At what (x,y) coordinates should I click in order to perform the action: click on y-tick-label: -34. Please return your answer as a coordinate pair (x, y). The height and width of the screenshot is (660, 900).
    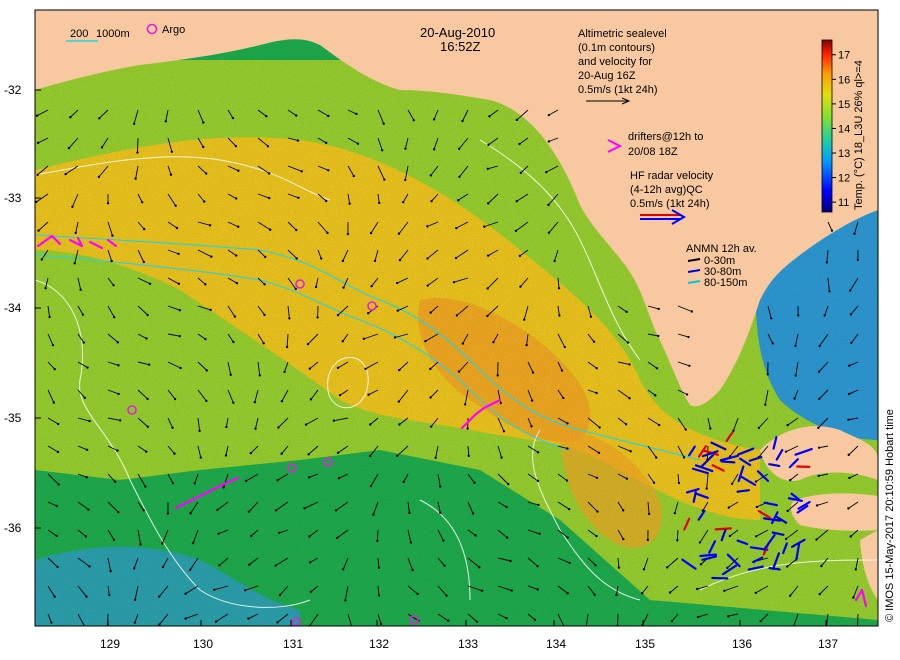
    Looking at the image, I should click on (13, 308).